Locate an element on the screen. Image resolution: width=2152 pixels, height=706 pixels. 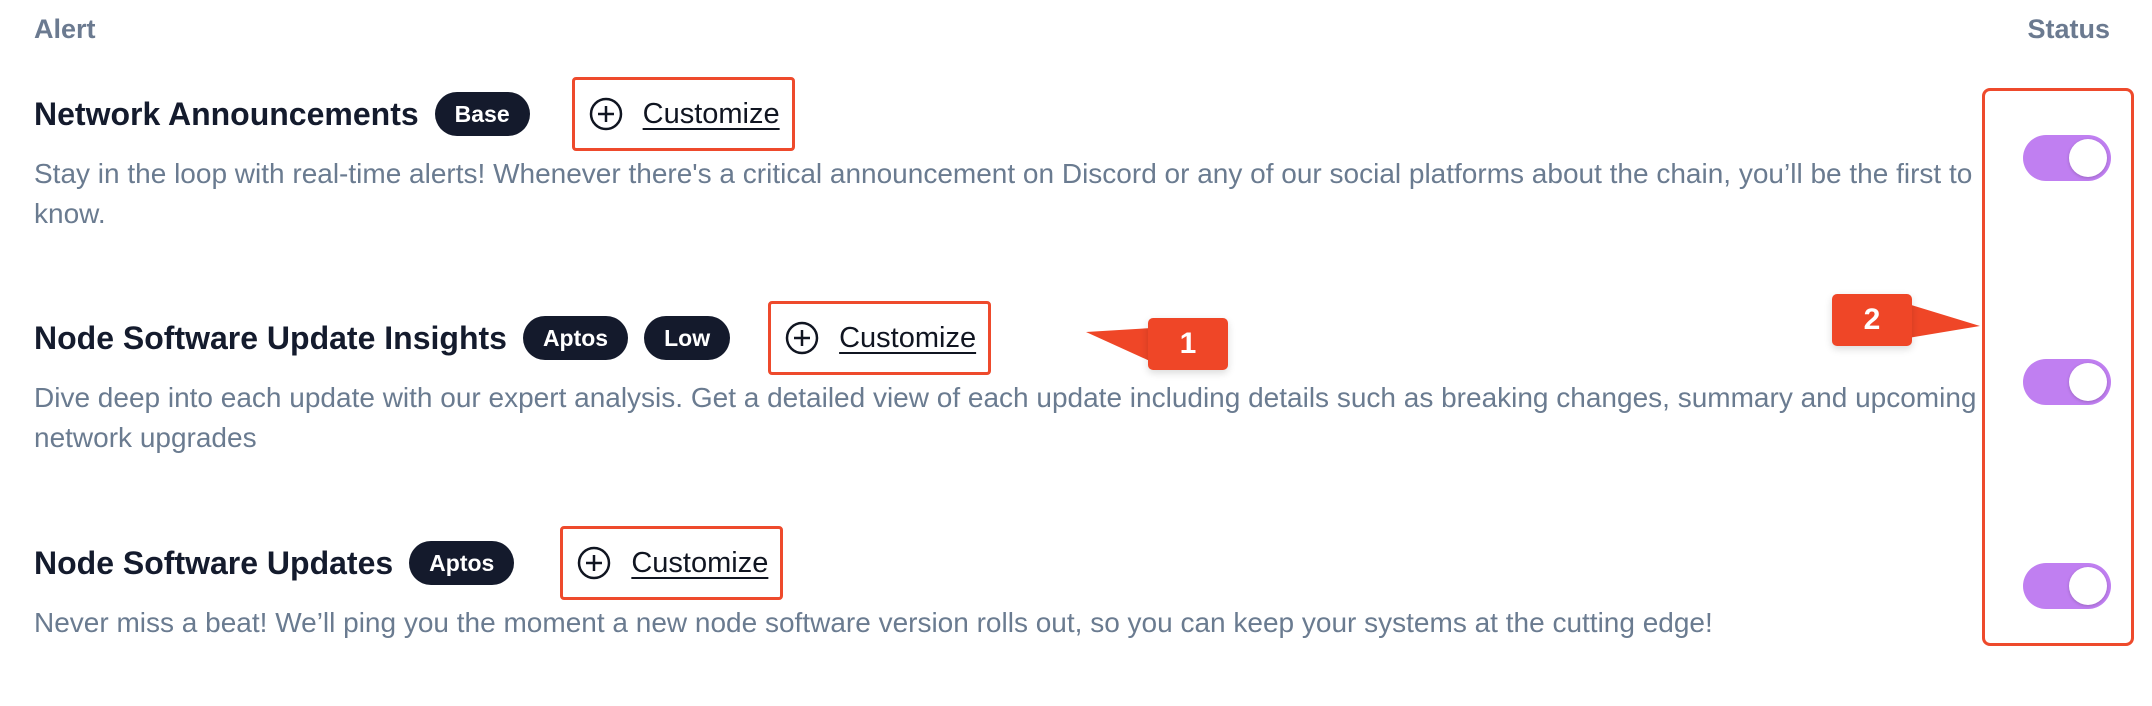
status-column-header: Status is located at coordinates (2068, 29).